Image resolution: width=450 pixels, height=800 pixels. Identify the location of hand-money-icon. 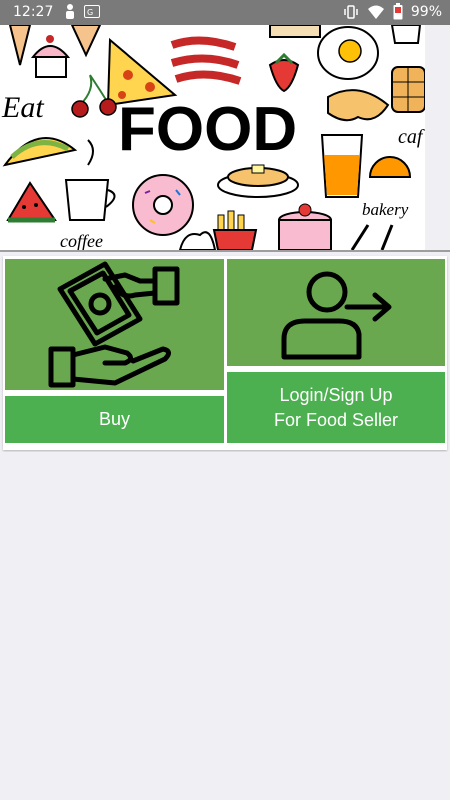
(114, 324).